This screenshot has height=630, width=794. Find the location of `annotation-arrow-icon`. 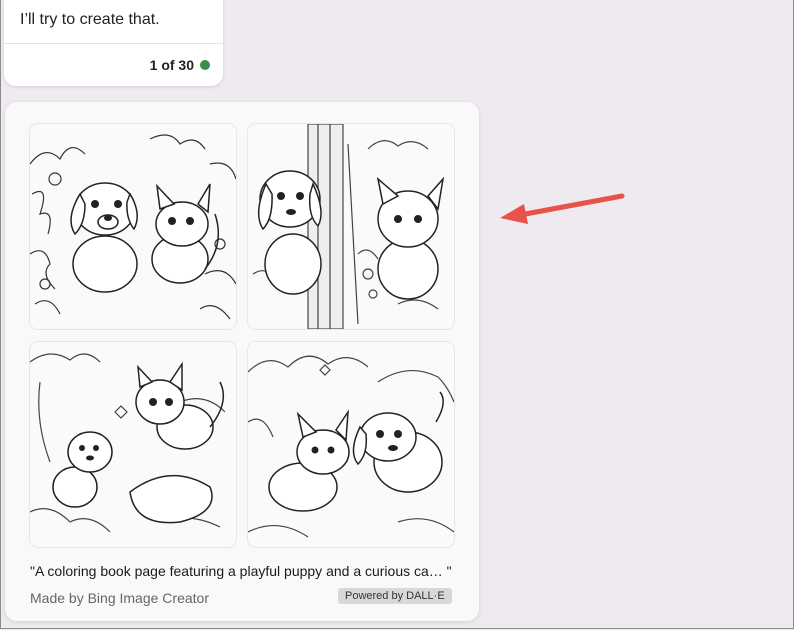

annotation-arrow-icon is located at coordinates (562, 208).